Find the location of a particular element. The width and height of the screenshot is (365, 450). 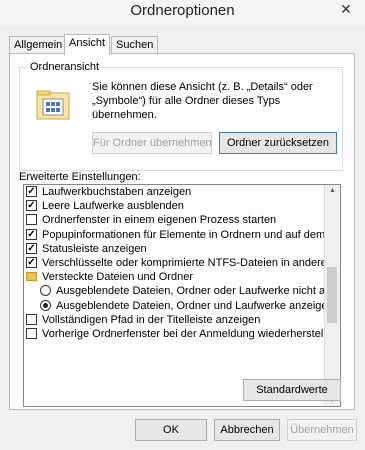

defaults-button: Standardwerte is located at coordinates (292, 390).